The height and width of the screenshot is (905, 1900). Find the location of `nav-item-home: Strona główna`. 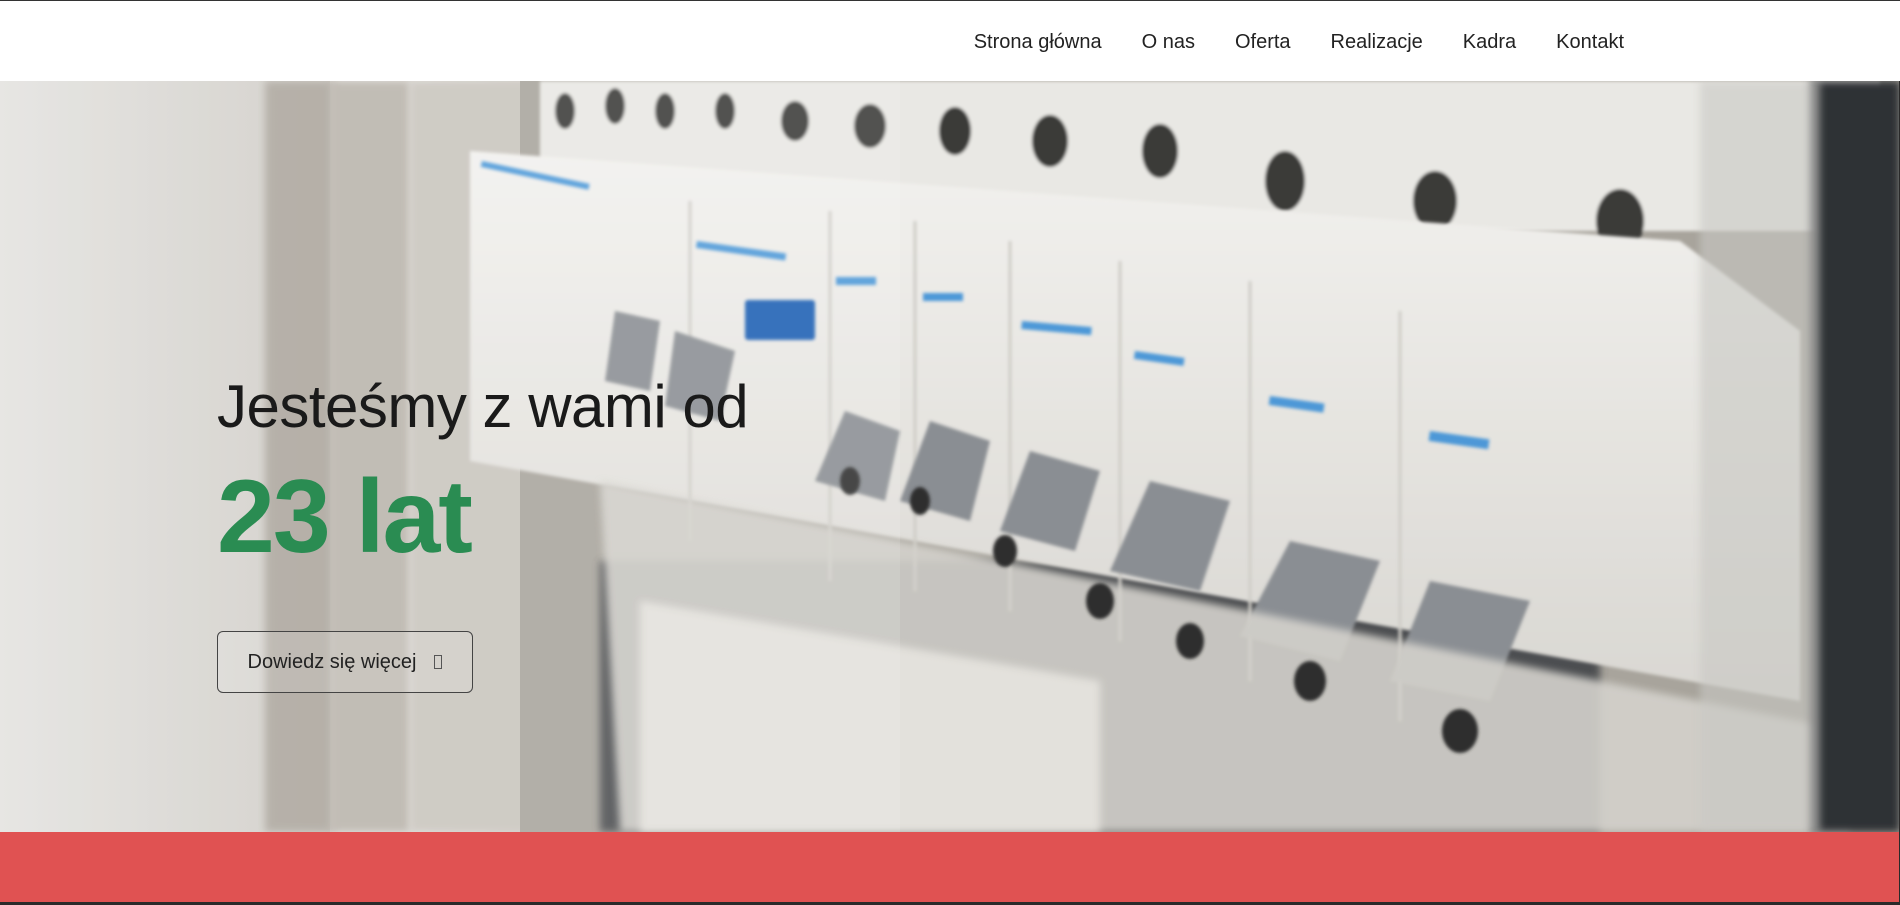

nav-item-home: Strona główna is located at coordinates (1038, 42).